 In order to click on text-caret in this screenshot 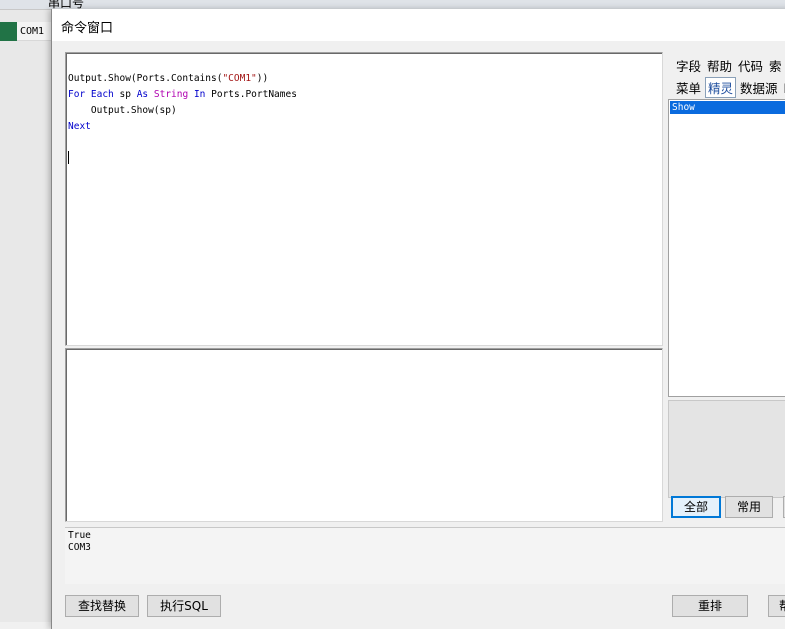, I will do `click(68, 157)`.